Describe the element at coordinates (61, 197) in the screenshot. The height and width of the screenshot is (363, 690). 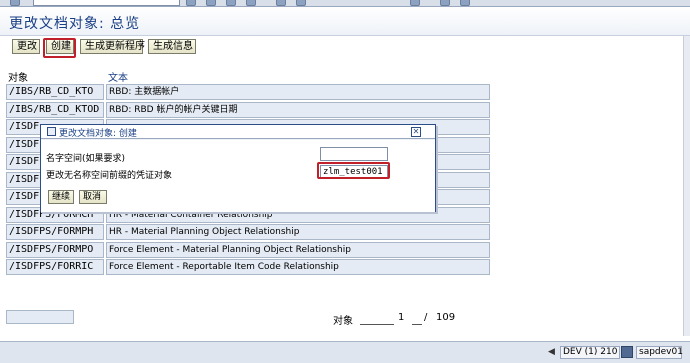
I see `continue-button: 继续` at that location.